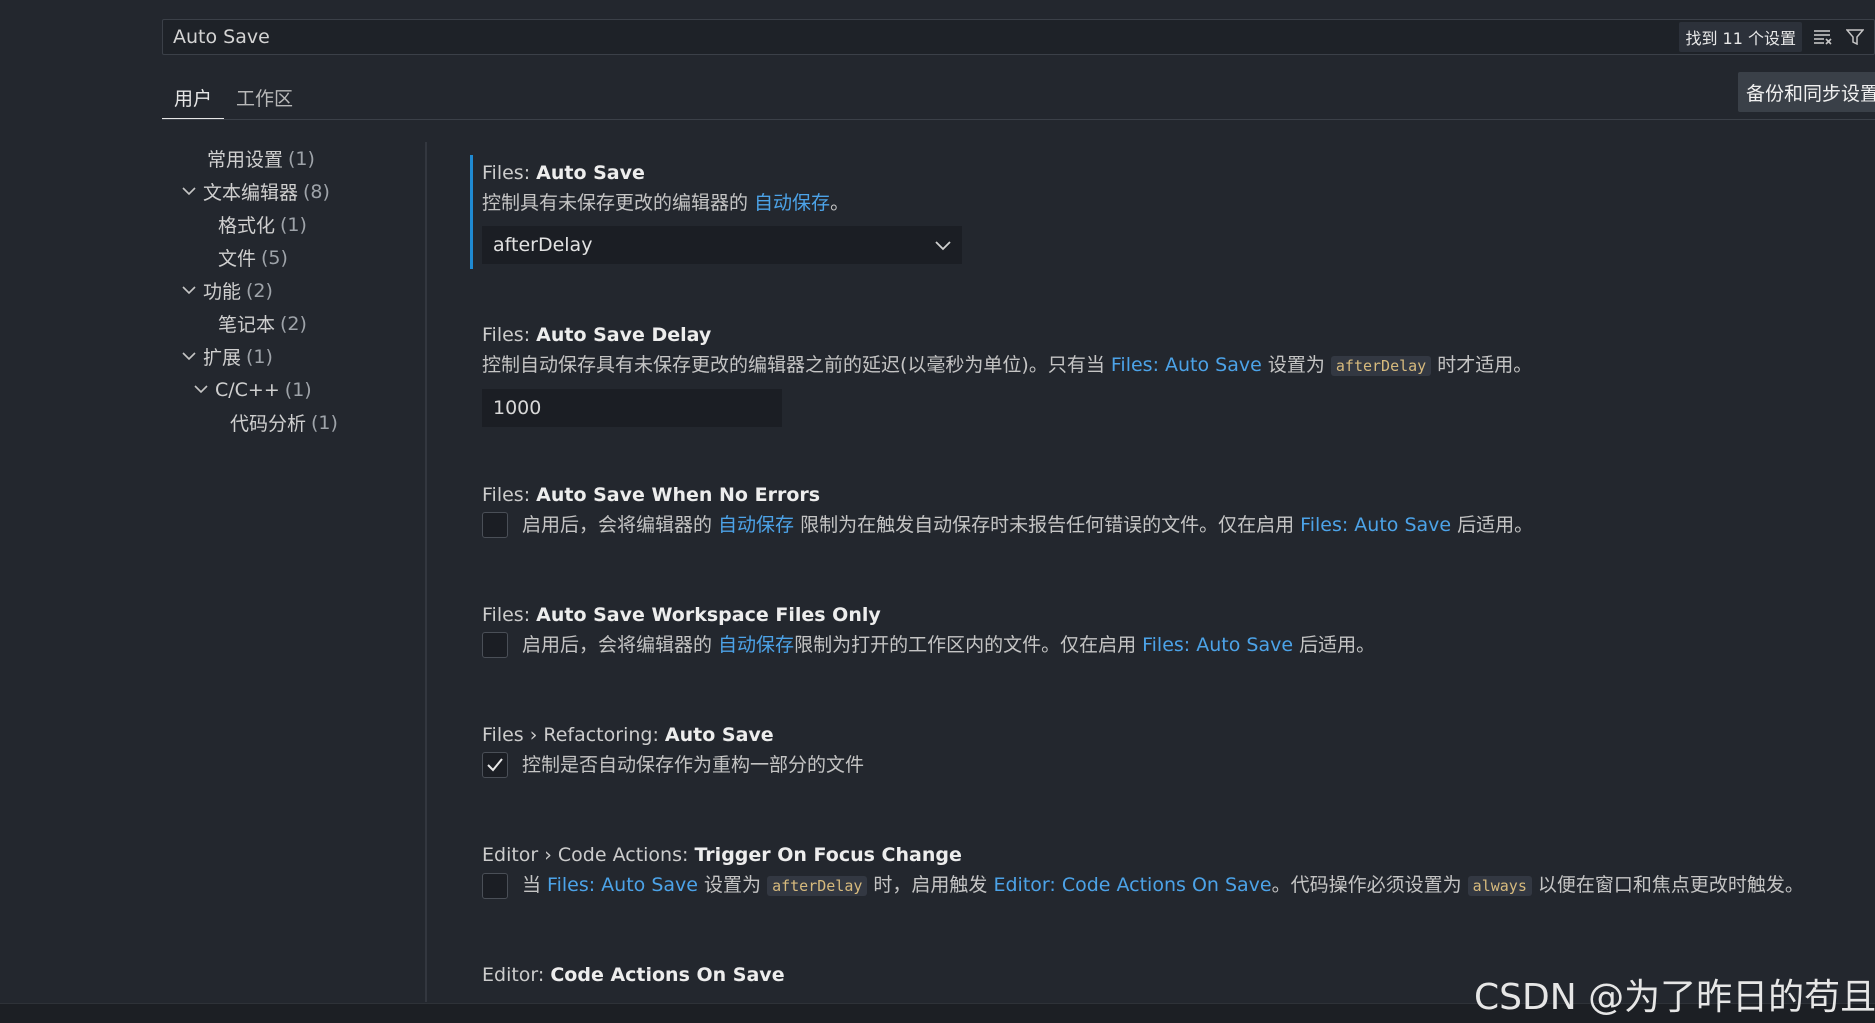 The height and width of the screenshot is (1023, 1875). Describe the element at coordinates (1499, 886) in the screenshot. I see `code-value: always` at that location.